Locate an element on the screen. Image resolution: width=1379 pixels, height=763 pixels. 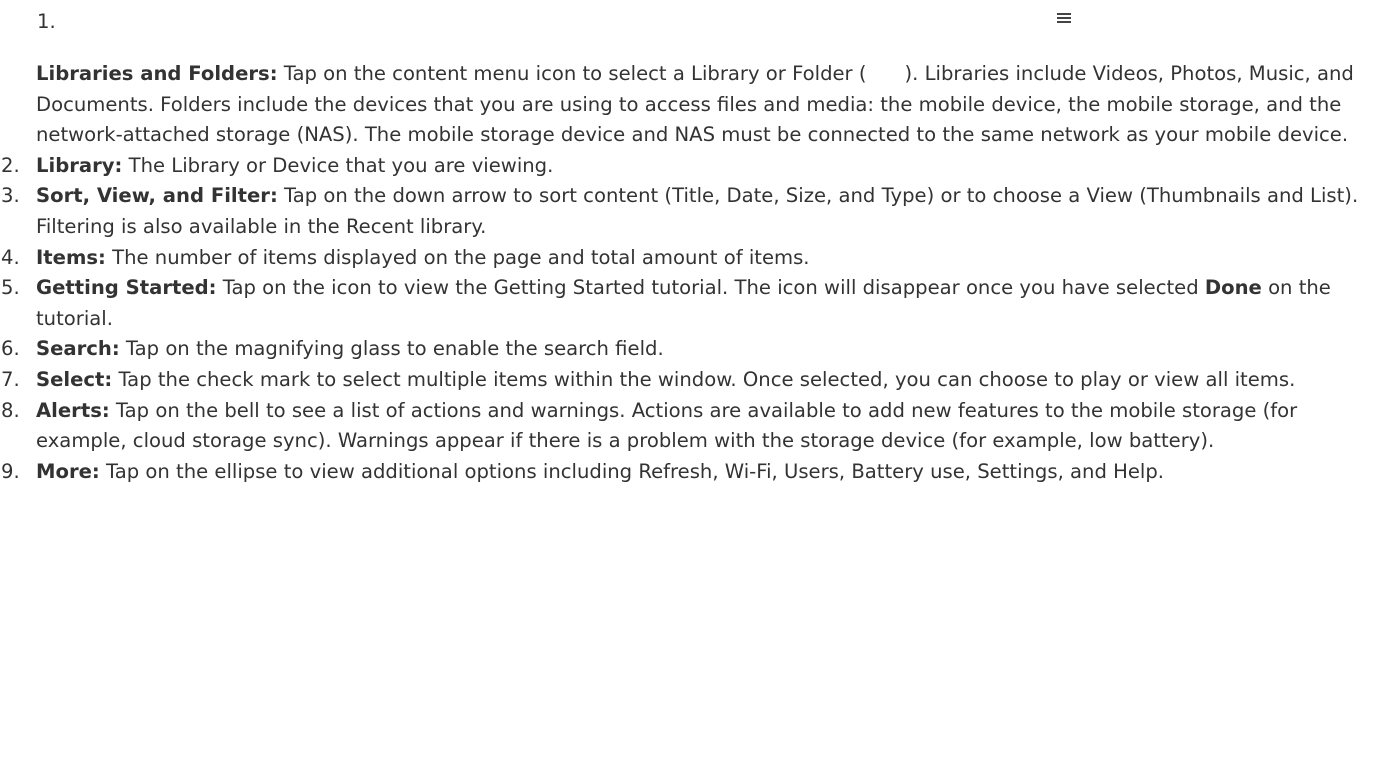
item-number: 5. is located at coordinates (10, 288).